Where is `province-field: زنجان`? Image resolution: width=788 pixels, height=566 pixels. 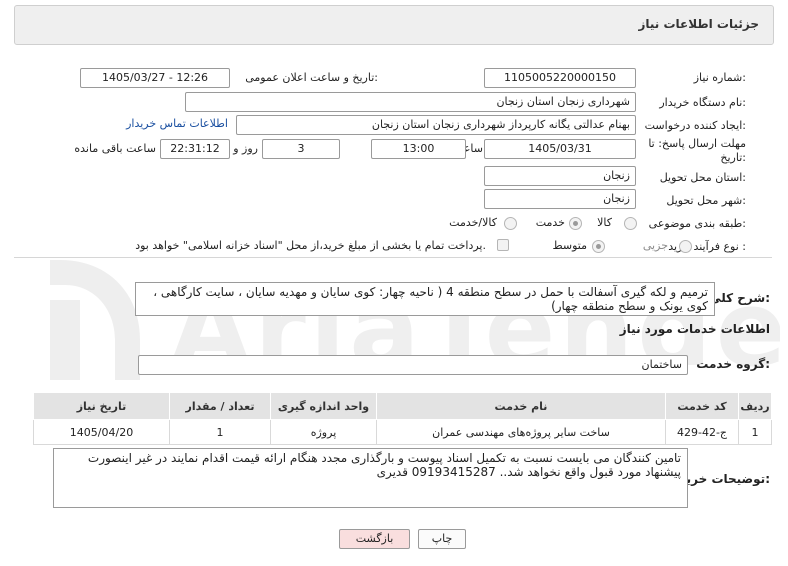
province-field: زنجان is located at coordinates (560, 176).